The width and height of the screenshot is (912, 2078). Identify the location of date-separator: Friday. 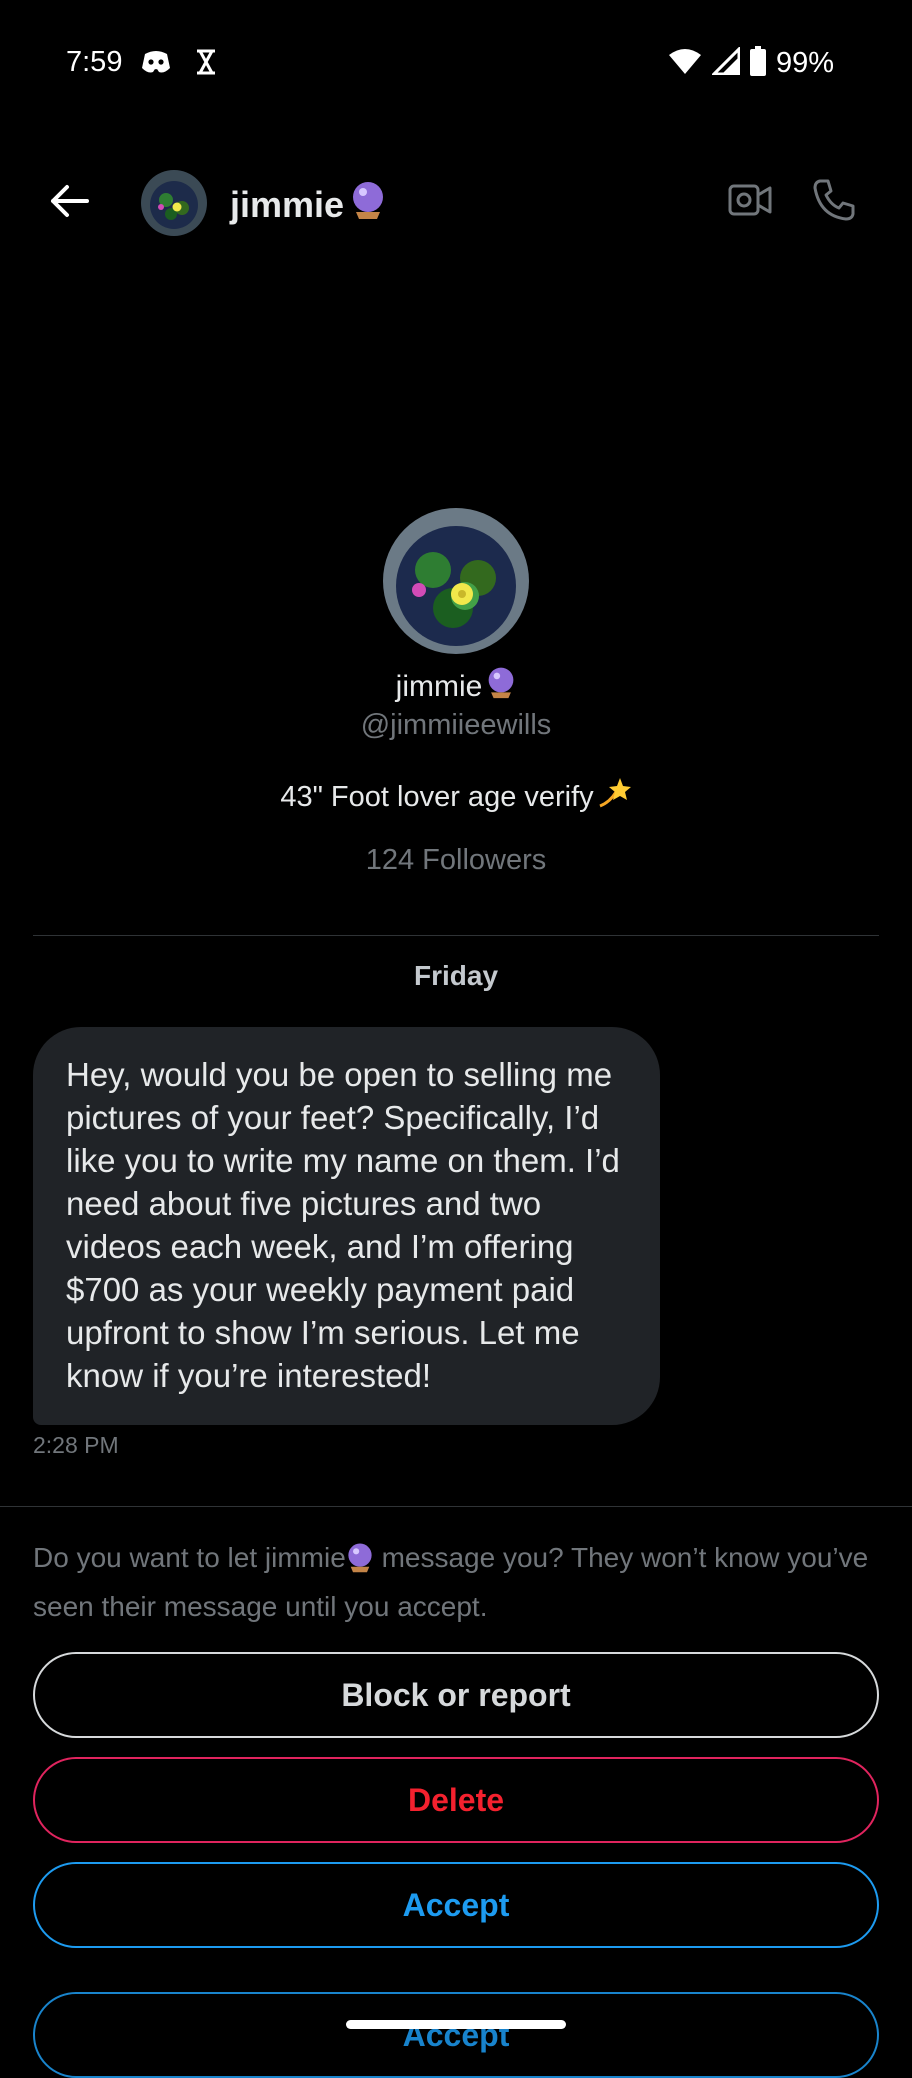
(456, 975).